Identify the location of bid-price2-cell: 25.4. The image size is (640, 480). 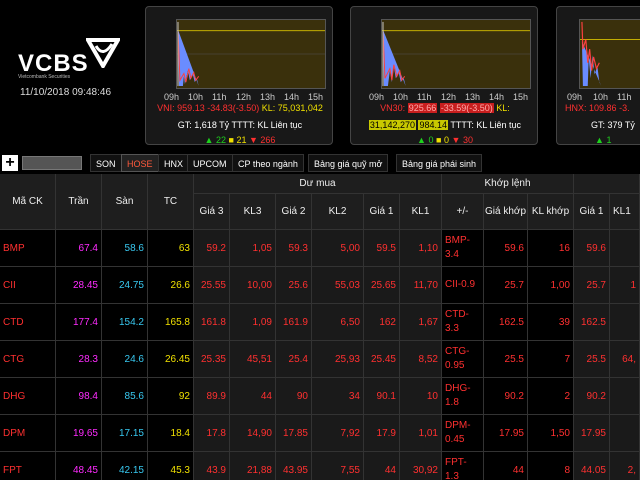
(294, 359).